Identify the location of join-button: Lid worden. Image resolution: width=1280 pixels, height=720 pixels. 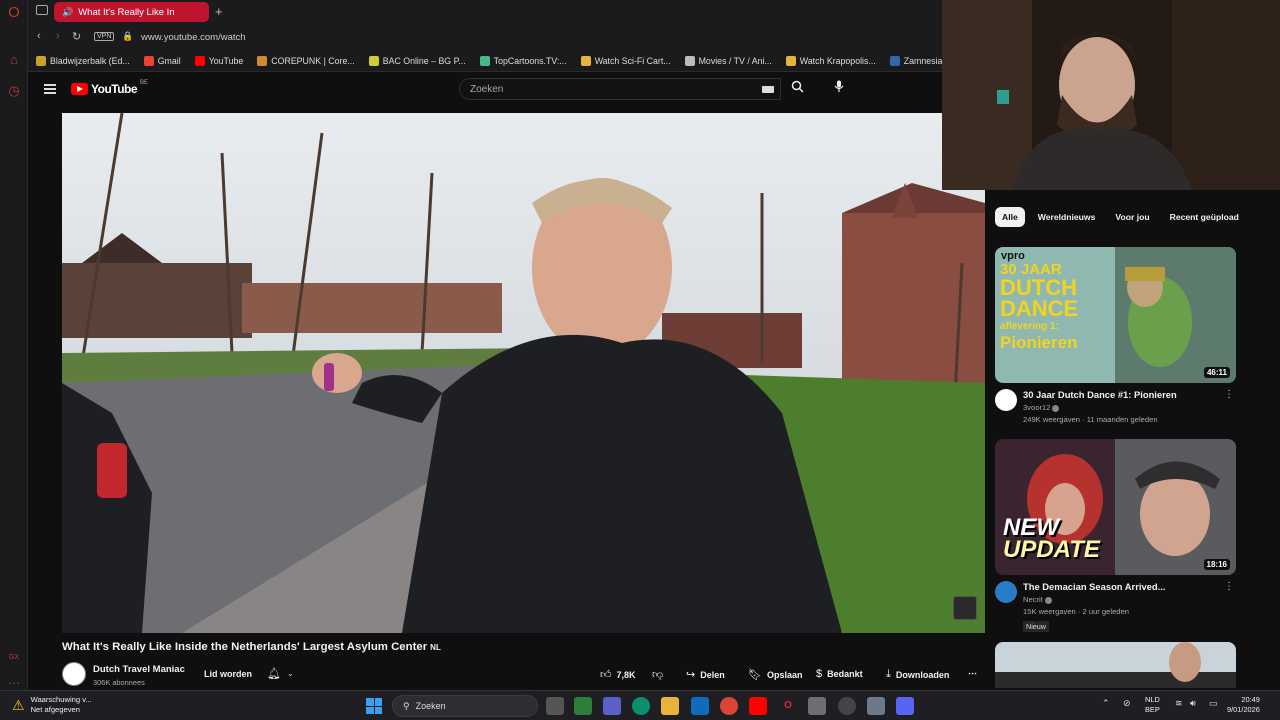
(228, 674).